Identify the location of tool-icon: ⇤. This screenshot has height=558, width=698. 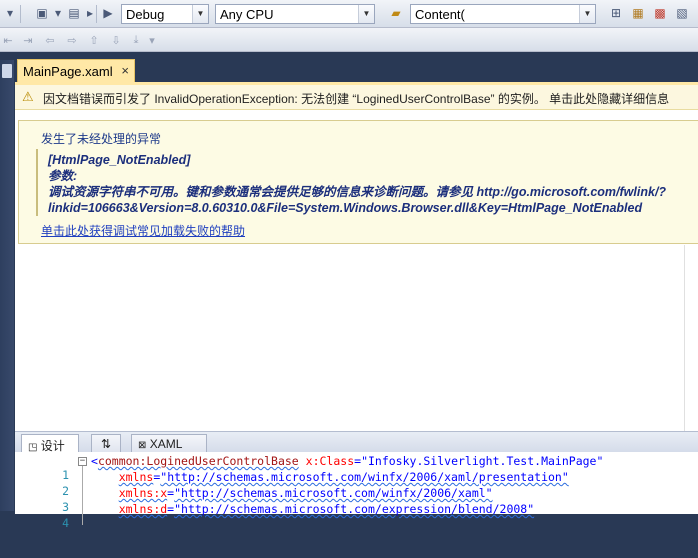
(8, 40).